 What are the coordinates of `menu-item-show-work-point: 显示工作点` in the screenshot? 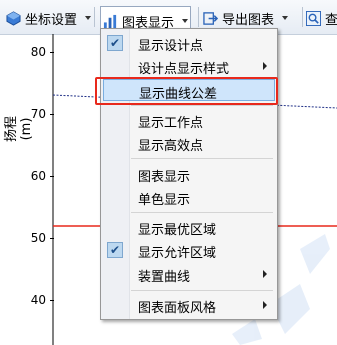 It's located at (189, 120).